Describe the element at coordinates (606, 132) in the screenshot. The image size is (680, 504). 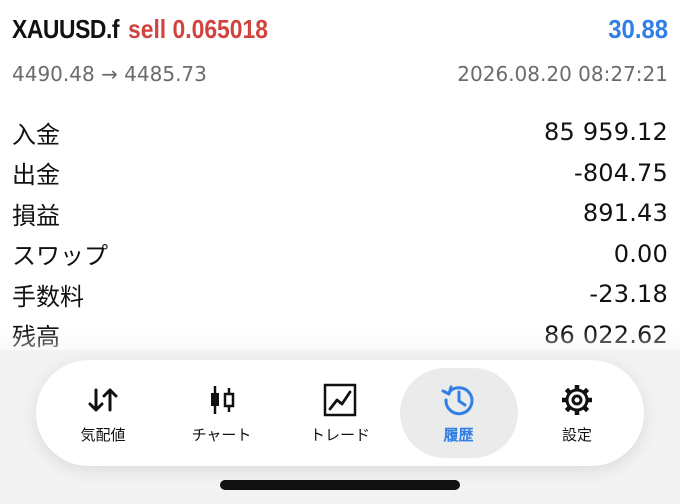
I see `summary-value: 85 959.12` at that location.